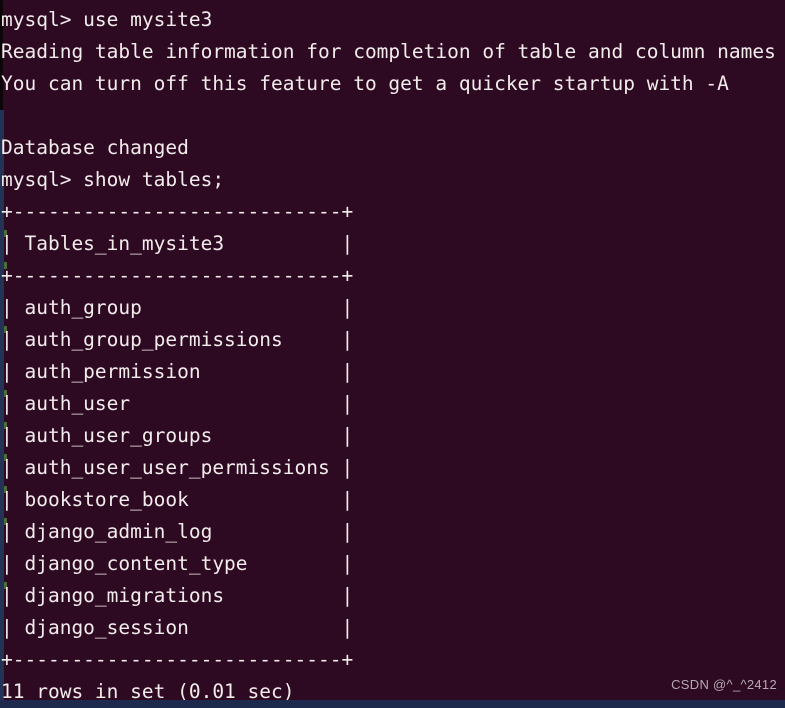 Image resolution: width=785 pixels, height=708 pixels. Describe the element at coordinates (113, 179) in the screenshot. I see `terminal-line: mysql> show tables;` at that location.